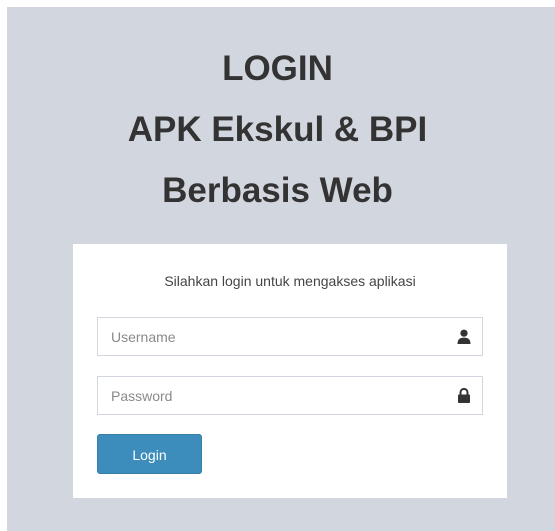  Describe the element at coordinates (268, 336) in the screenshot. I see `username-input` at that location.